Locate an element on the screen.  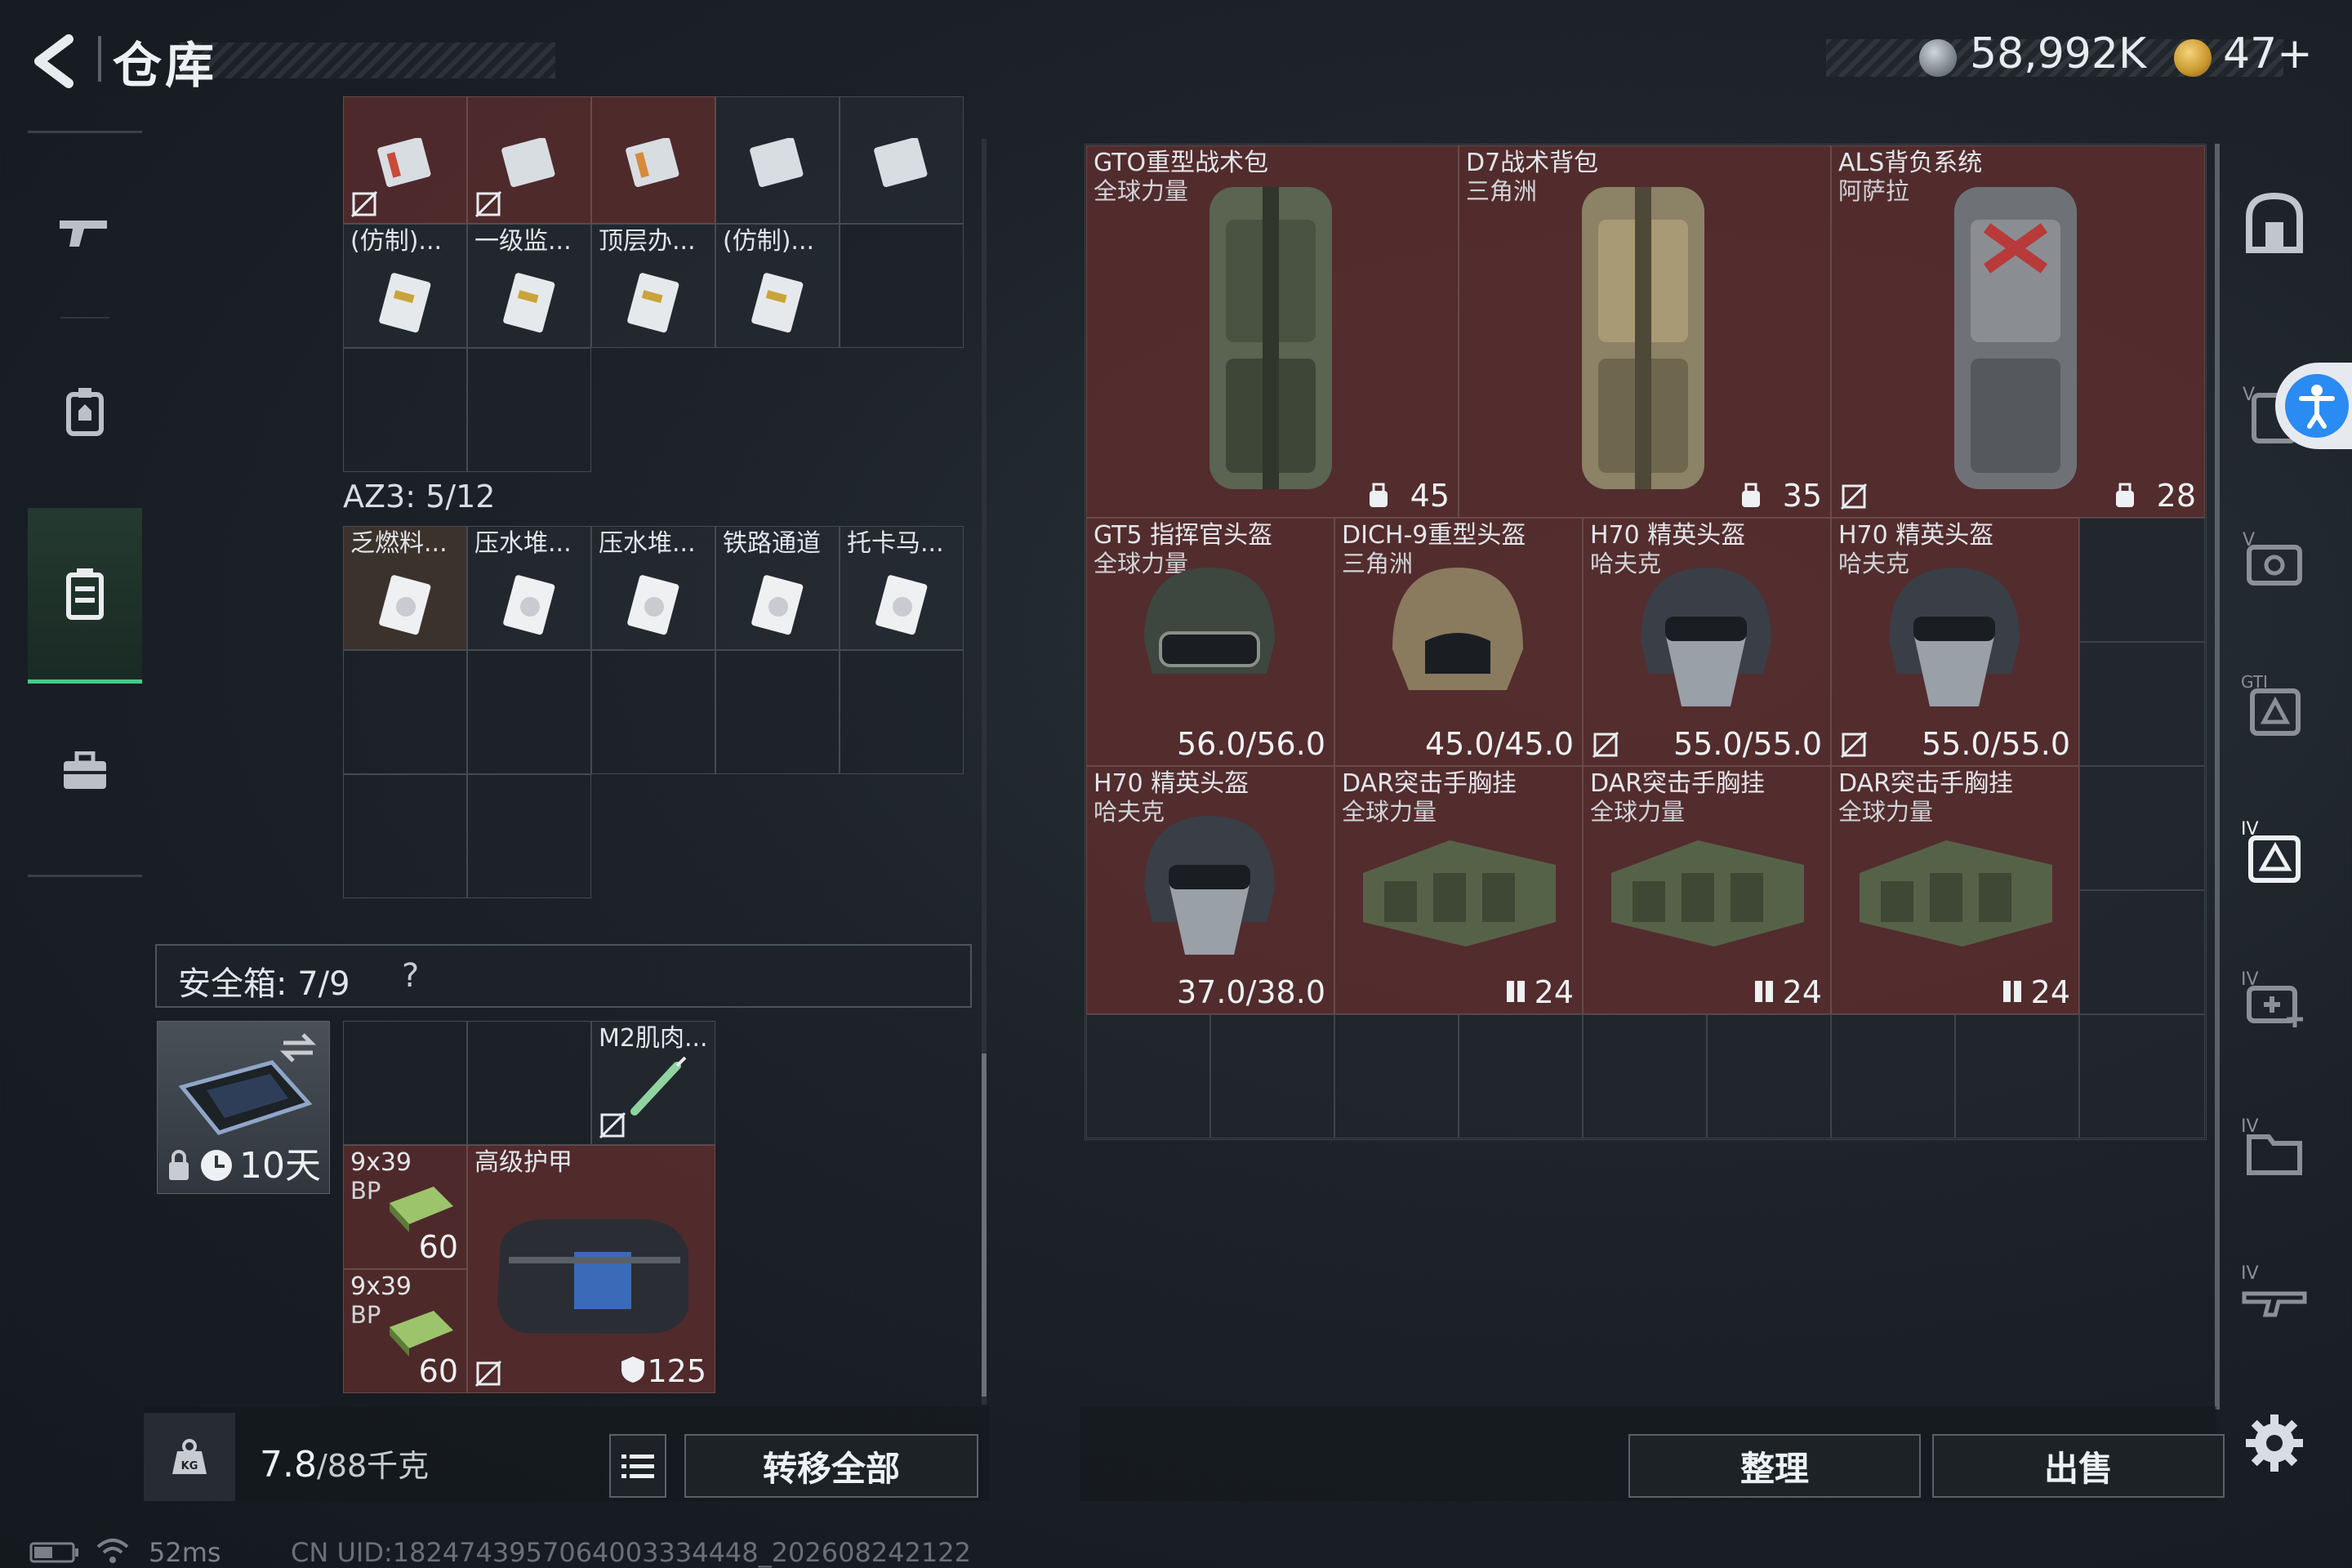
nav-storage is located at coordinates (85, 596).